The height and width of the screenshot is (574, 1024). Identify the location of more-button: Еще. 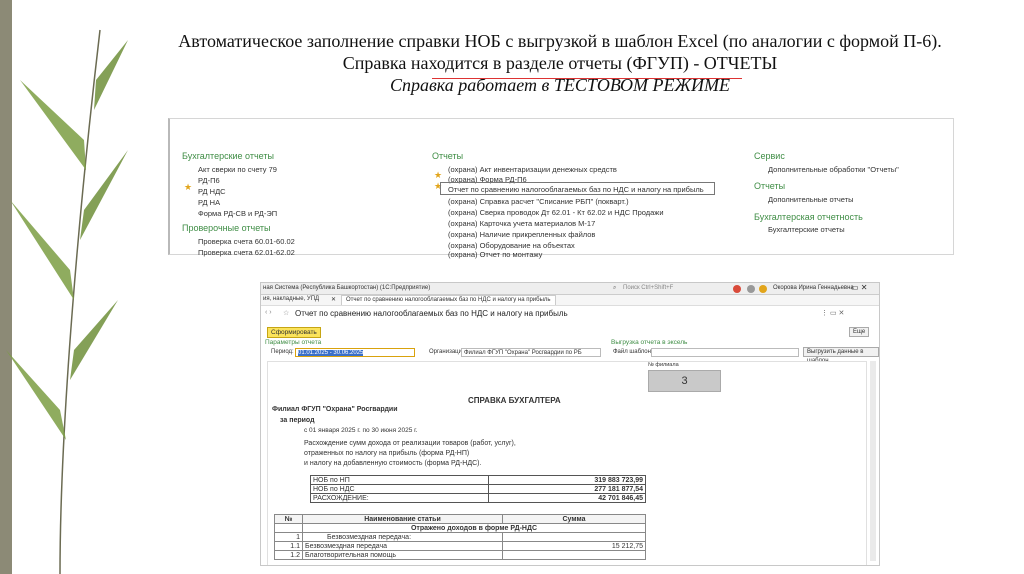
(859, 332).